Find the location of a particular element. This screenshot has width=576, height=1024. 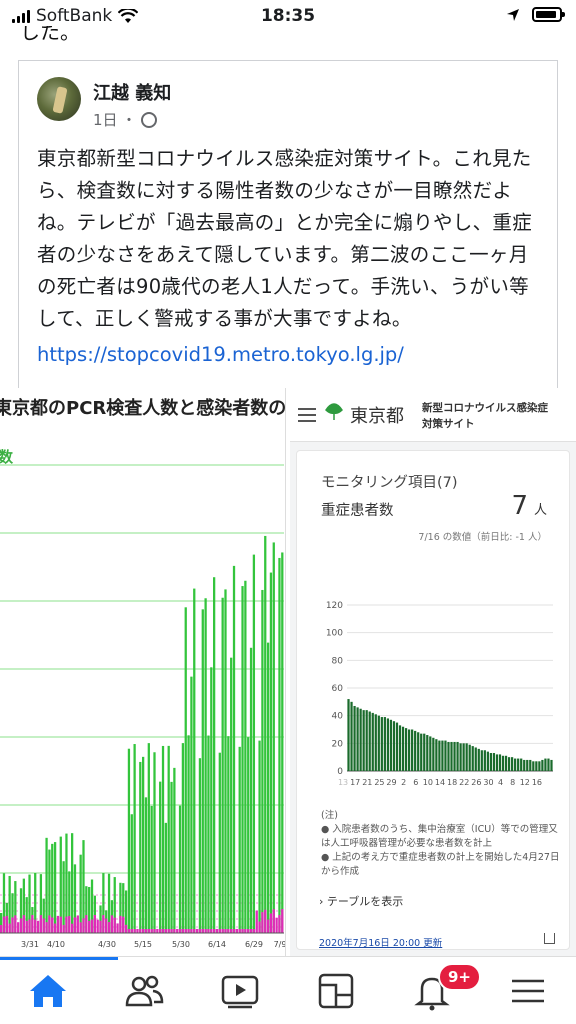

x-tick-label: 7/9 is located at coordinates (280, 944).